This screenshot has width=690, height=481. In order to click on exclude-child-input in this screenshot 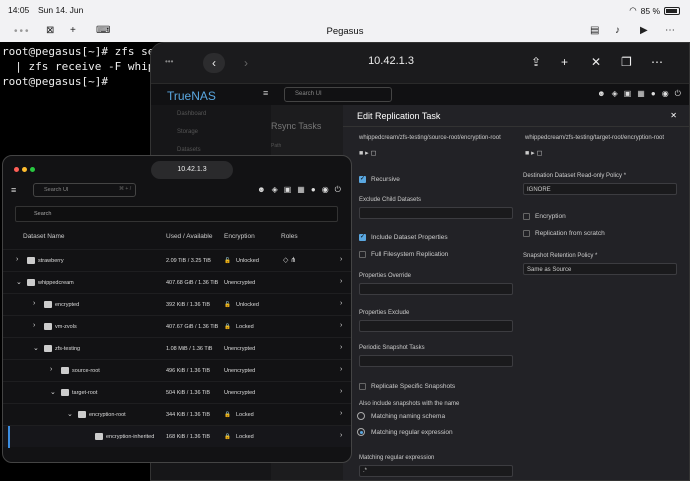, I will do `click(436, 213)`.